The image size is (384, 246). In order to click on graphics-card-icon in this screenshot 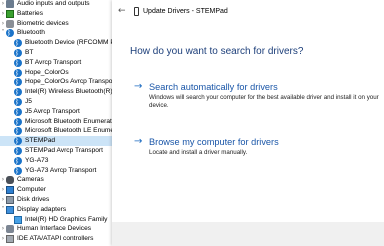, I will do `click(18, 219)`.